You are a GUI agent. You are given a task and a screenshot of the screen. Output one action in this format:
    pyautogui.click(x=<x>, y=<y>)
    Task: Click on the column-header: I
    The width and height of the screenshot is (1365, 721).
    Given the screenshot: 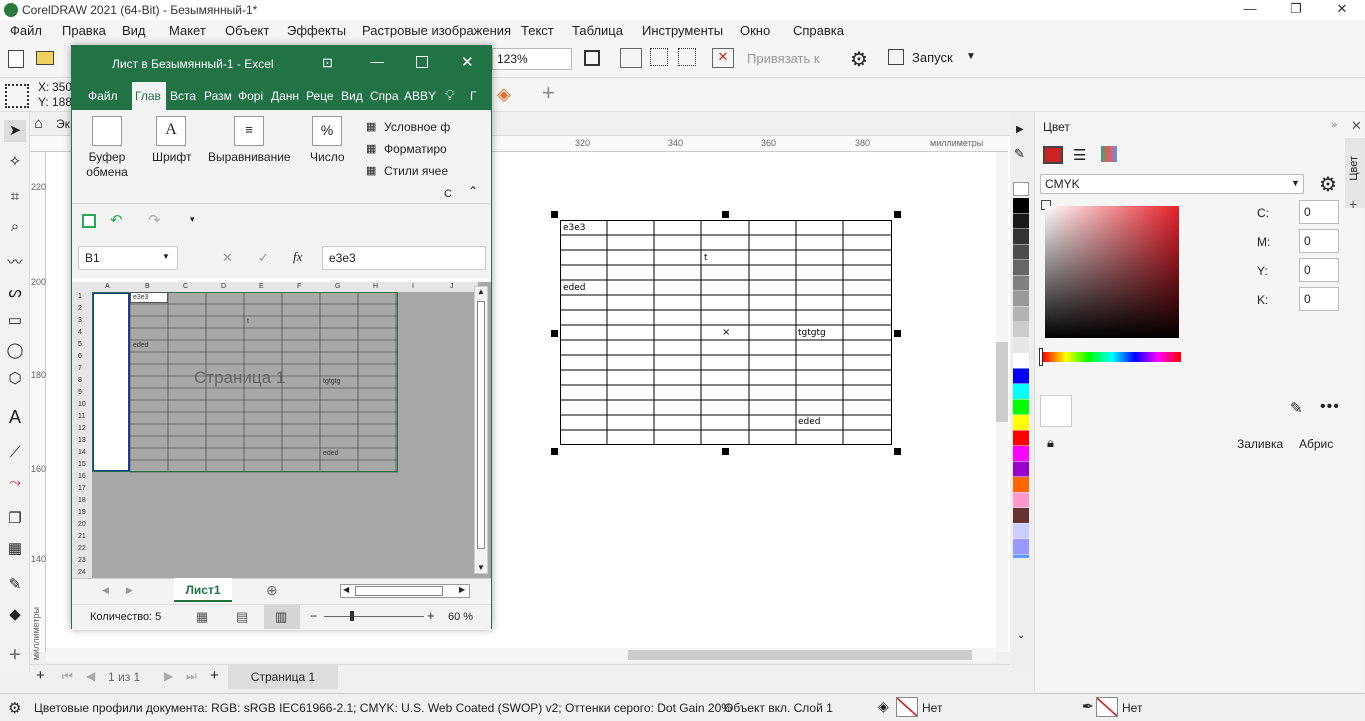 What is the action you would take?
    pyautogui.click(x=413, y=286)
    